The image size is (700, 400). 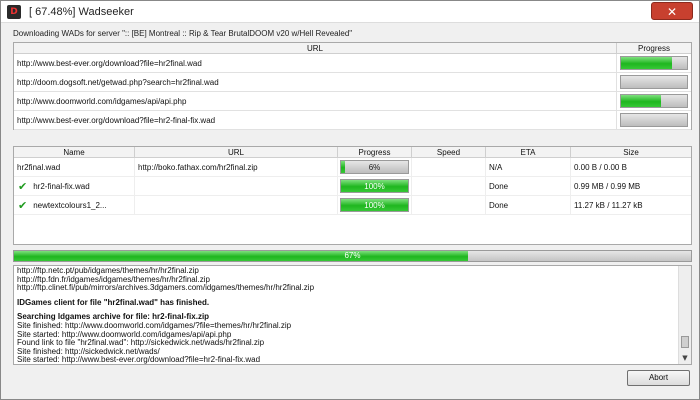 What do you see at coordinates (528, 152) in the screenshot?
I see `column-header-eta: ETA` at bounding box center [528, 152].